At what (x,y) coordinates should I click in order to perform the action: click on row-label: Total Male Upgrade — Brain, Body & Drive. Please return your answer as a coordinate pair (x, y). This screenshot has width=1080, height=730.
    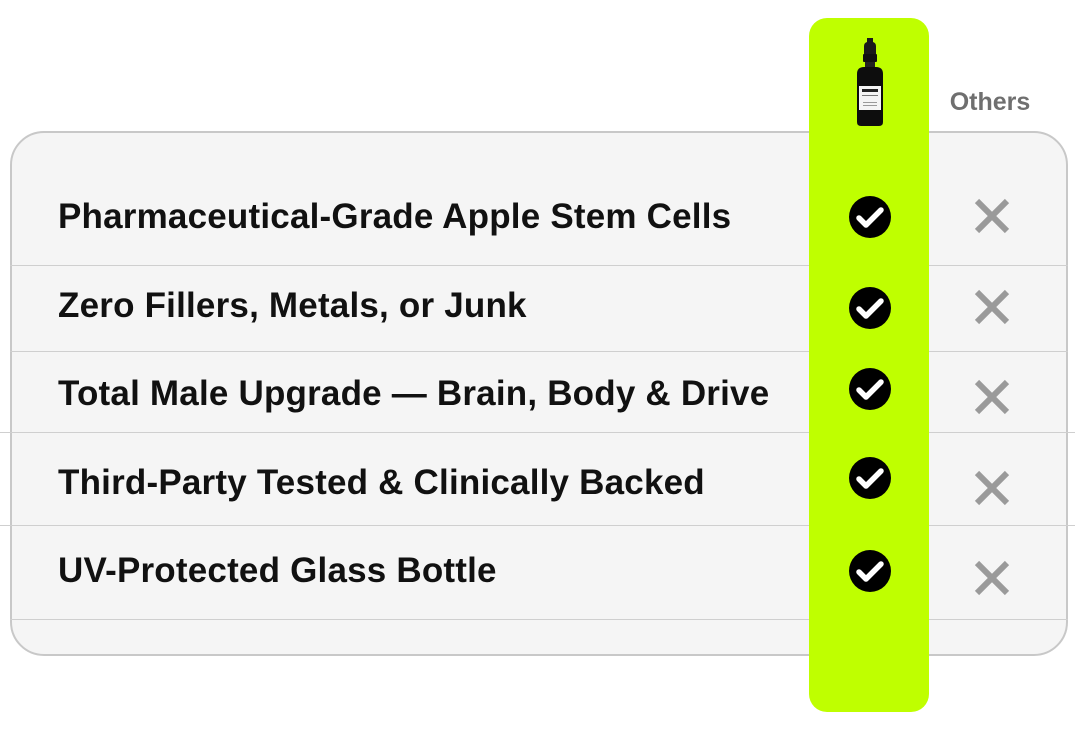
    Looking at the image, I should click on (414, 393).